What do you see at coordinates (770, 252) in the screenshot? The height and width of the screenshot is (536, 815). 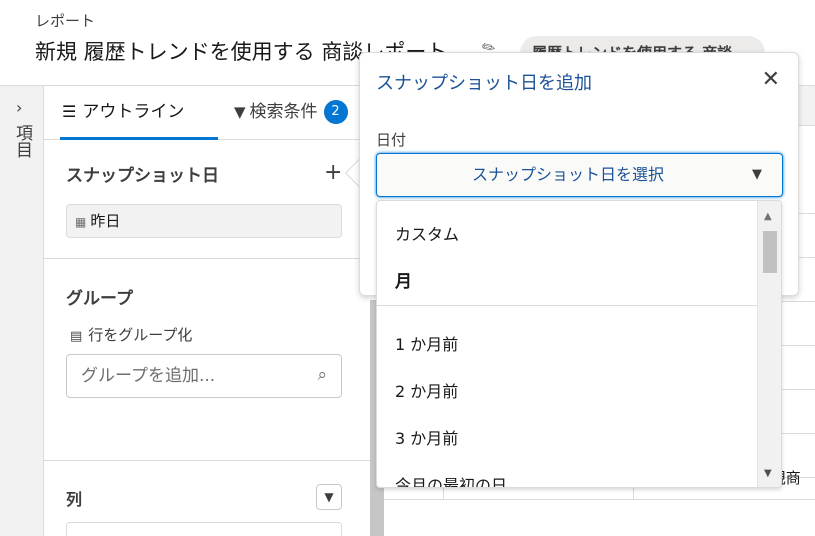 I see `scroll-thumb` at bounding box center [770, 252].